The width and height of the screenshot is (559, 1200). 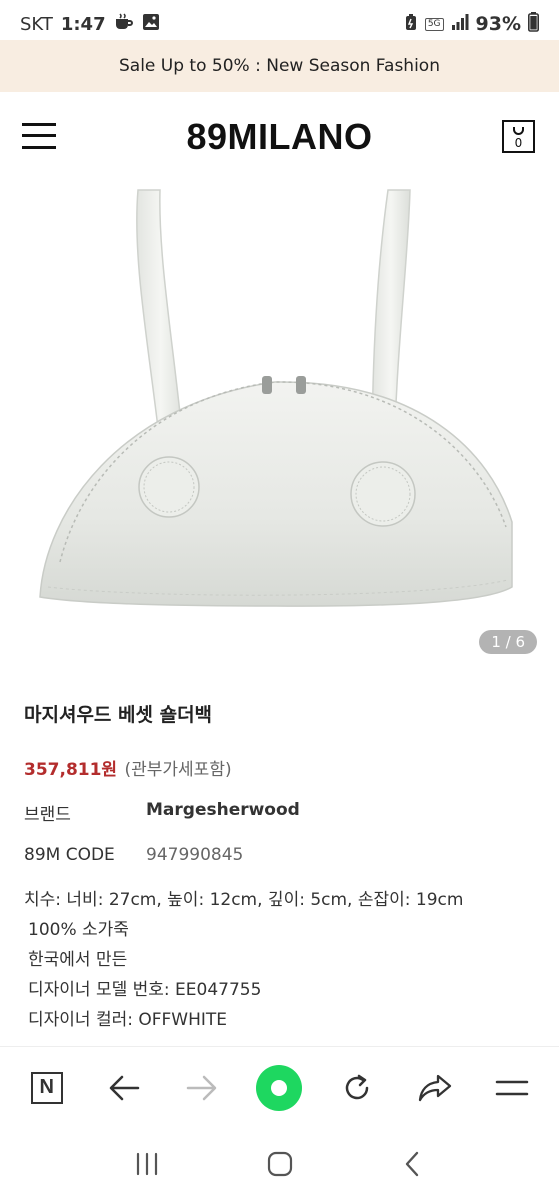 I want to click on brand-row: 브랜드 Margesherwood, so click(x=281, y=812).